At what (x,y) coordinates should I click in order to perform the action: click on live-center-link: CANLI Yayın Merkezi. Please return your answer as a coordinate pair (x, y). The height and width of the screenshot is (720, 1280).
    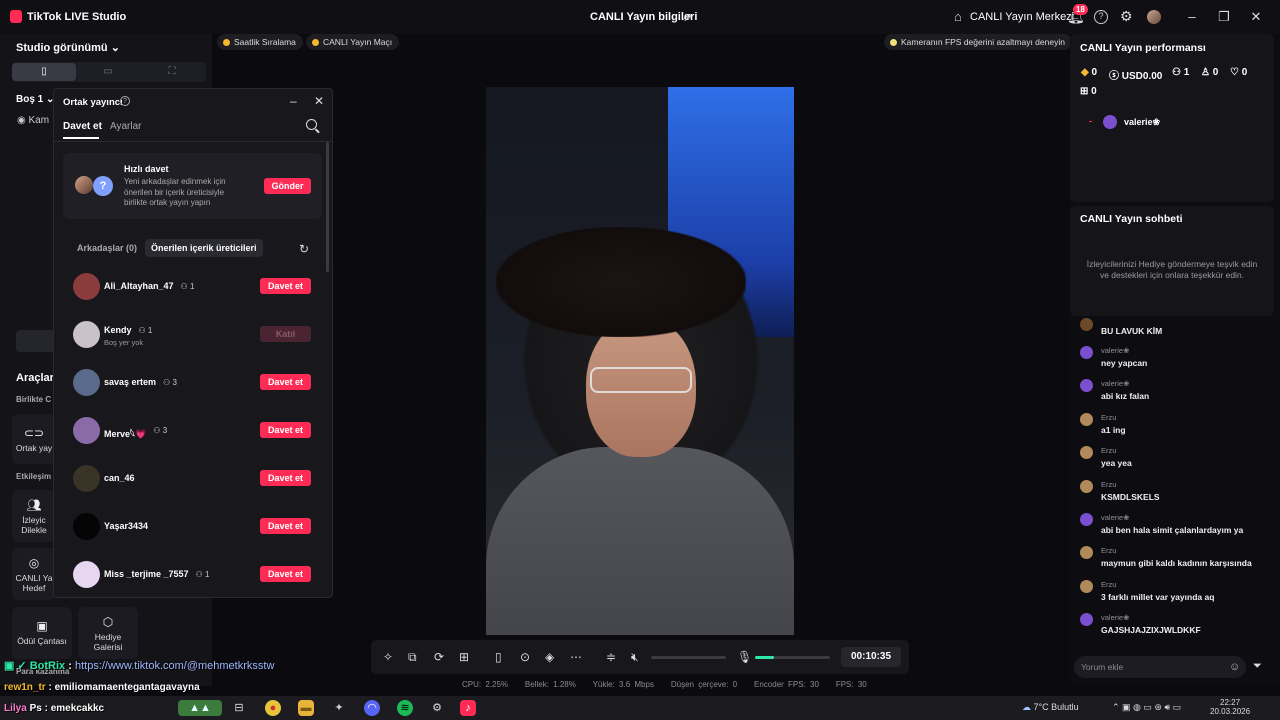
    Looking at the image, I should click on (1022, 17).